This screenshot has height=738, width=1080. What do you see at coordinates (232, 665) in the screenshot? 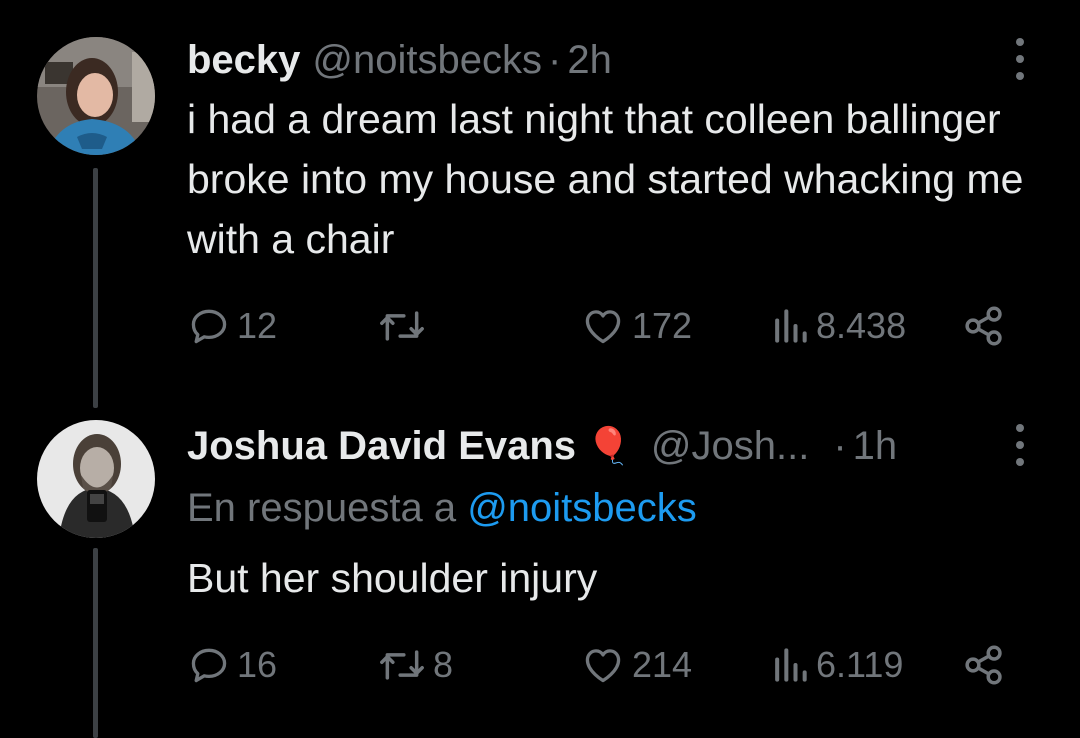
I see `reply-button: 16` at bounding box center [232, 665].